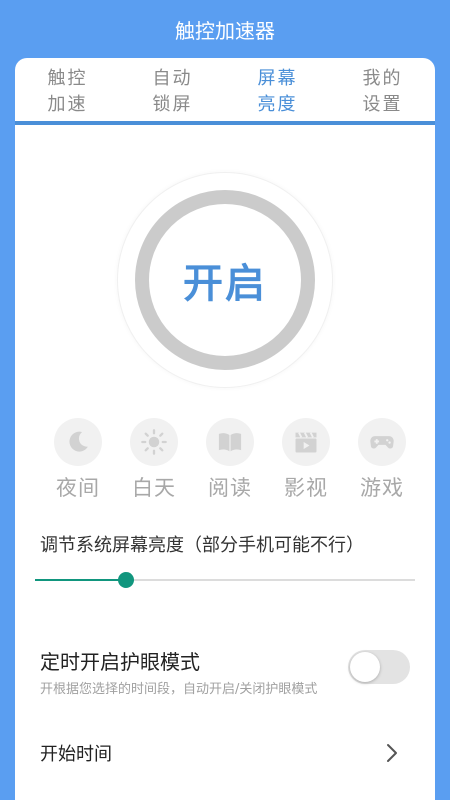  What do you see at coordinates (277, 104) in the screenshot?
I see `tab-label-line2: 亮度` at bounding box center [277, 104].